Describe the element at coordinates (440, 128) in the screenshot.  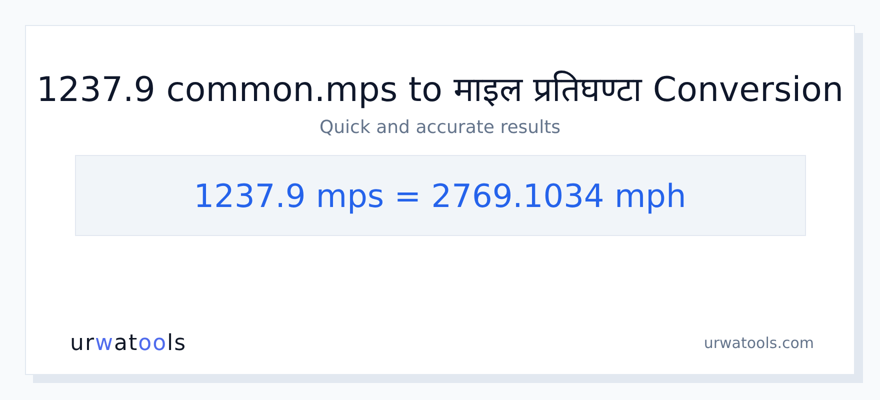
I see `subtitle: Quick and accurate results` at that location.